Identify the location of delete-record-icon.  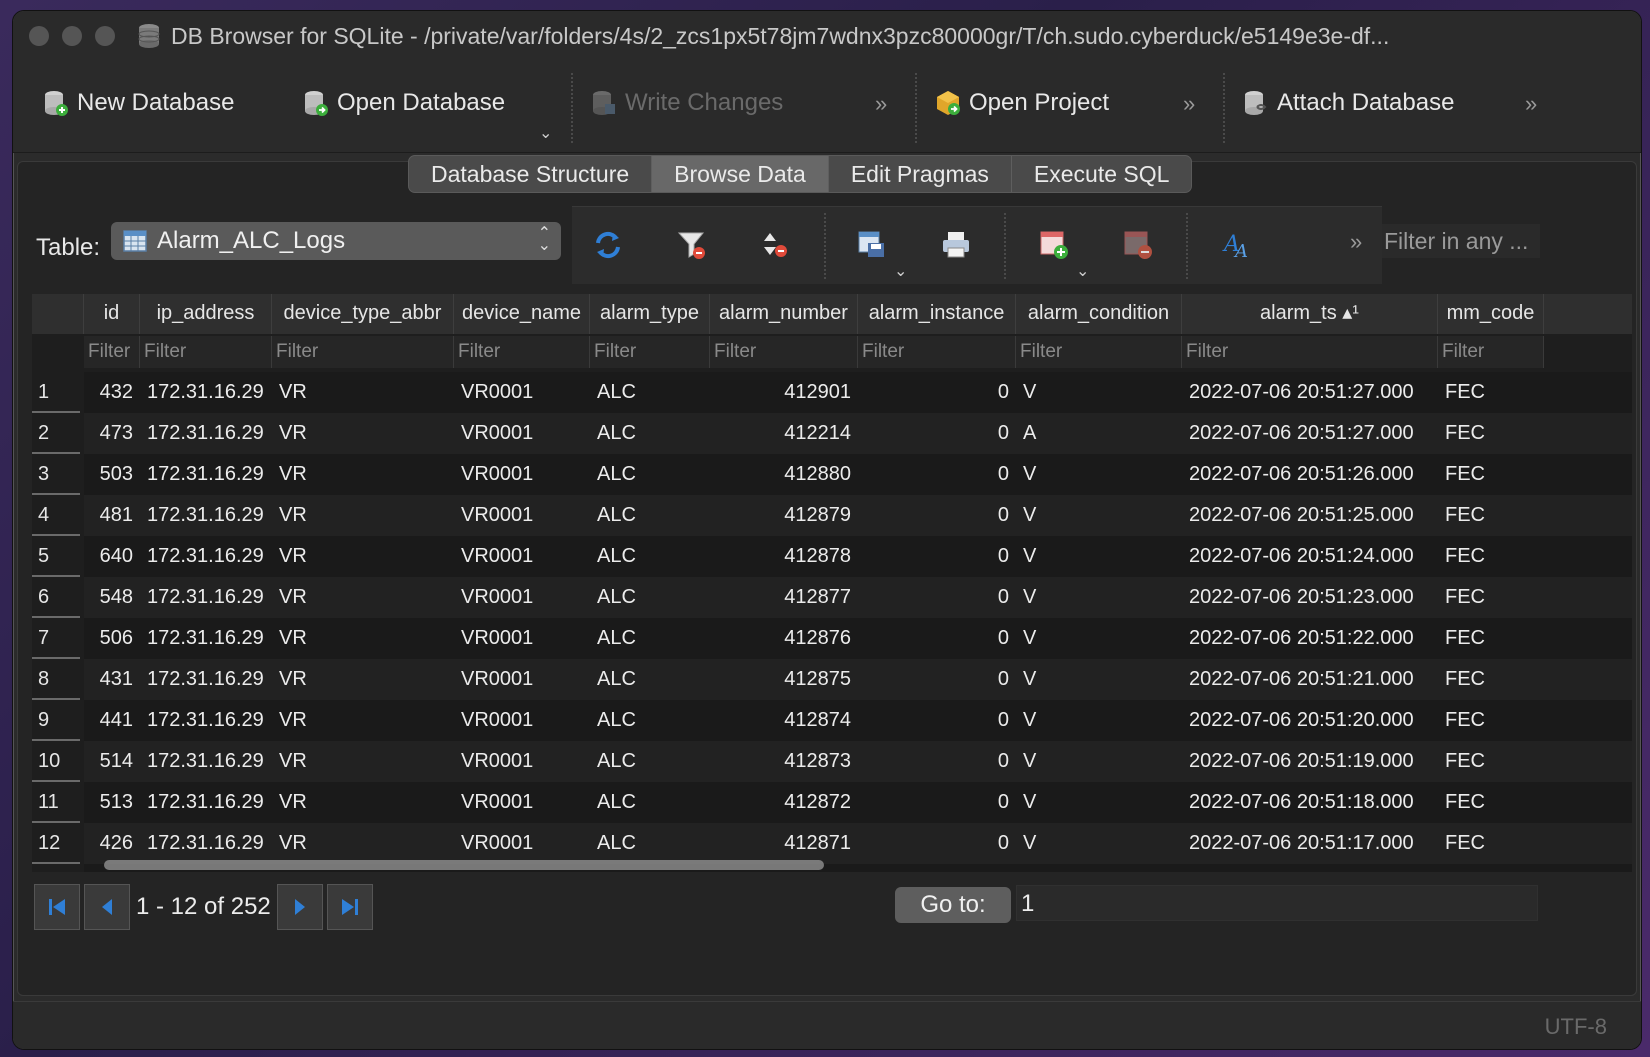
(1138, 245).